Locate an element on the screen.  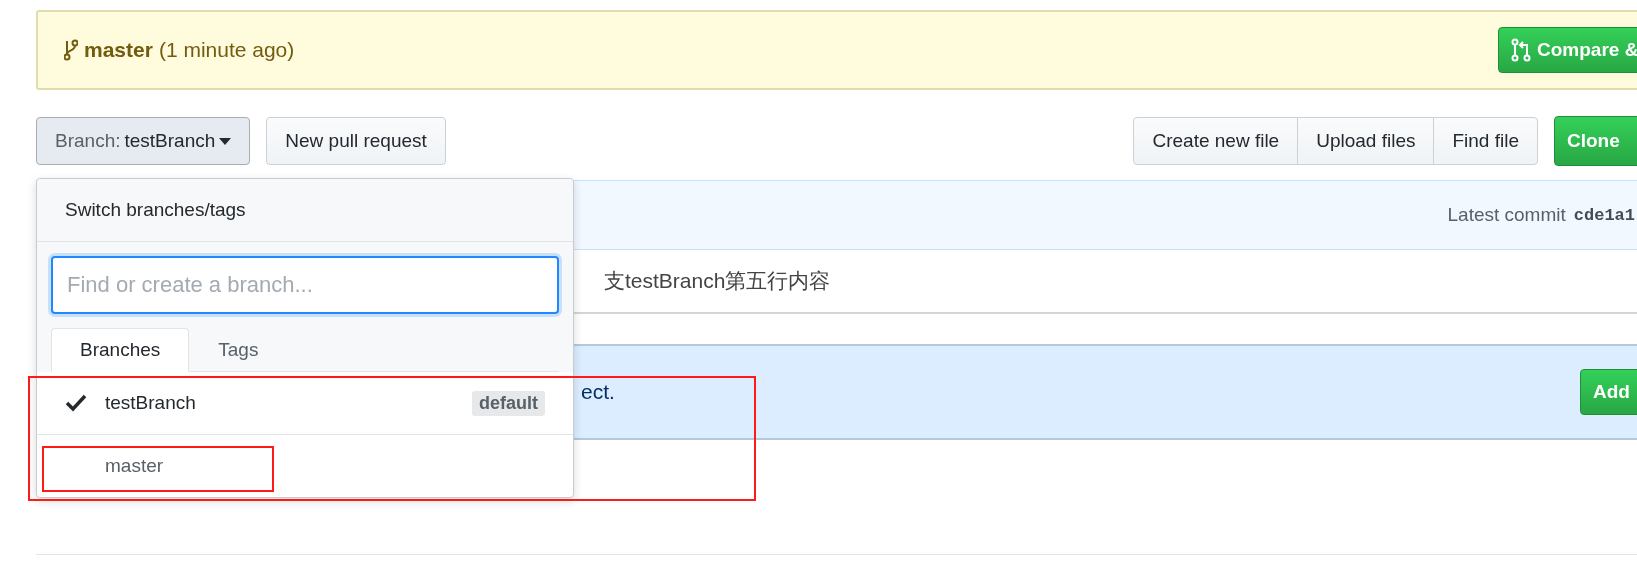
file-action-button: Find file is located at coordinates (1485, 141).